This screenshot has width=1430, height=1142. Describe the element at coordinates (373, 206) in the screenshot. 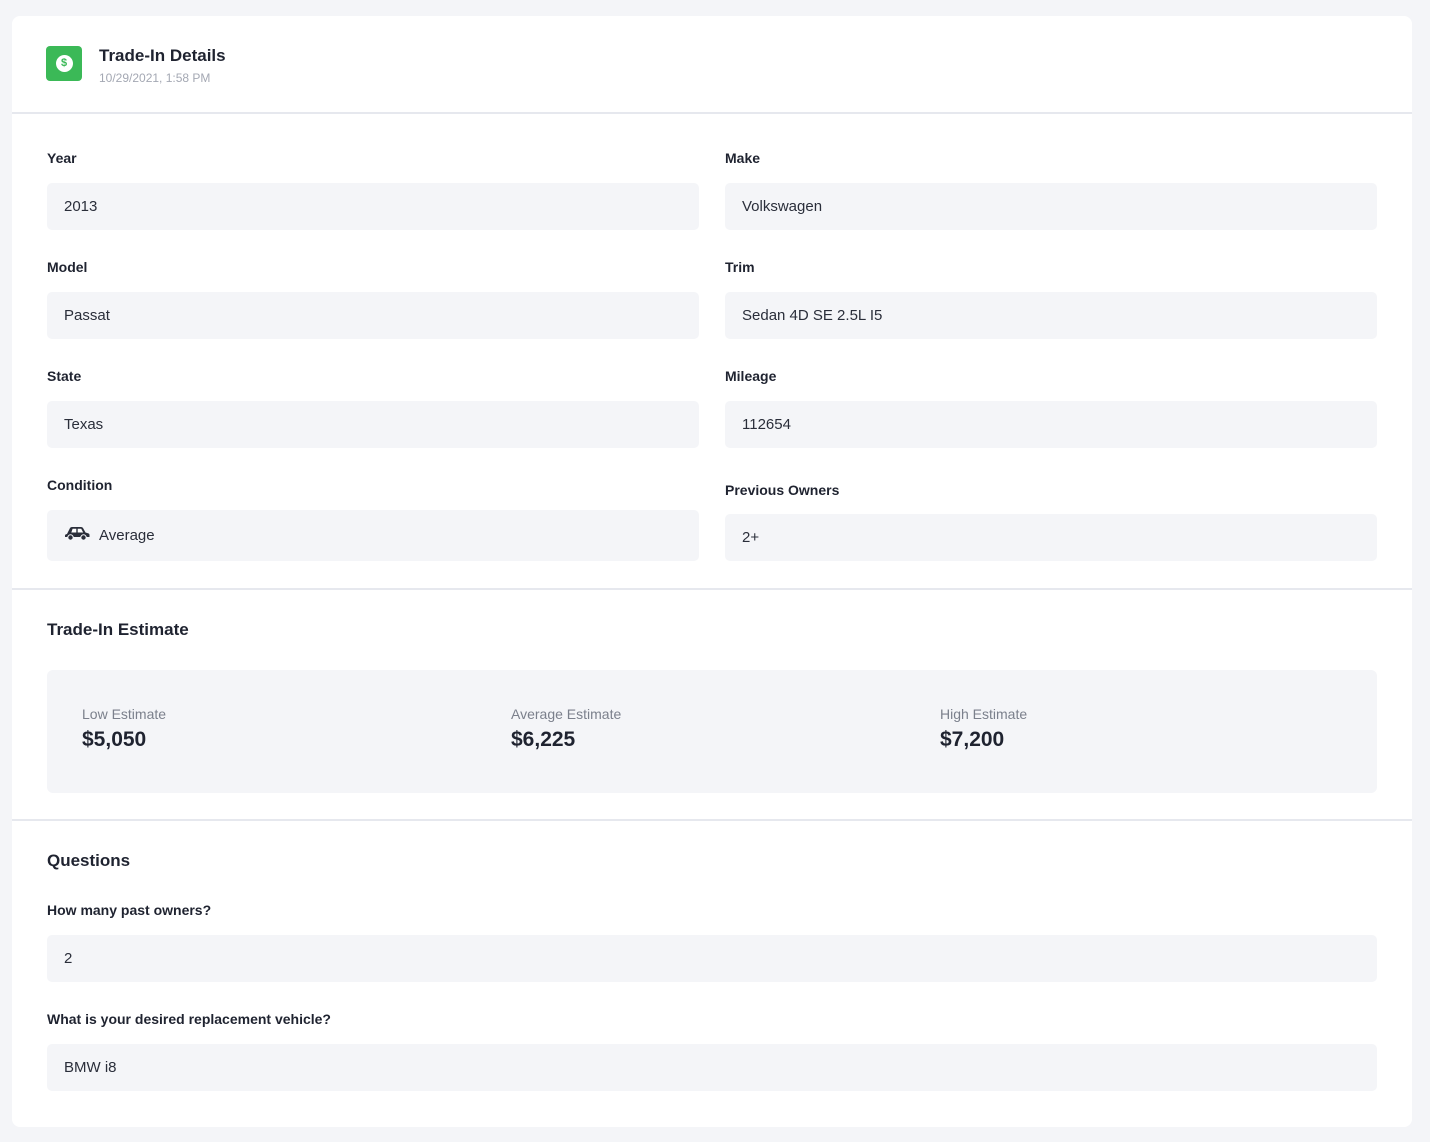

I see `year-field: 2013` at that location.